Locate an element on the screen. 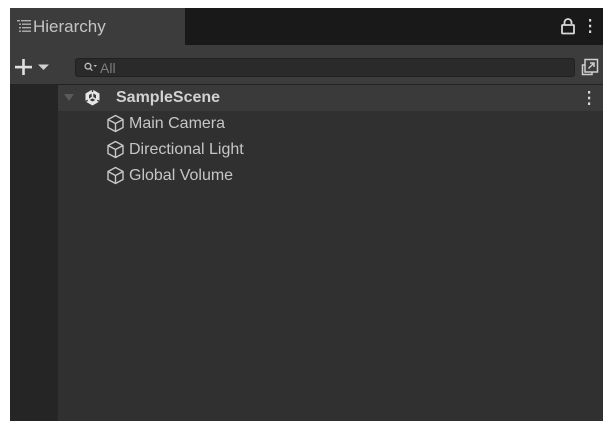 This screenshot has width=603, height=421. search-input is located at coordinates (330, 67).